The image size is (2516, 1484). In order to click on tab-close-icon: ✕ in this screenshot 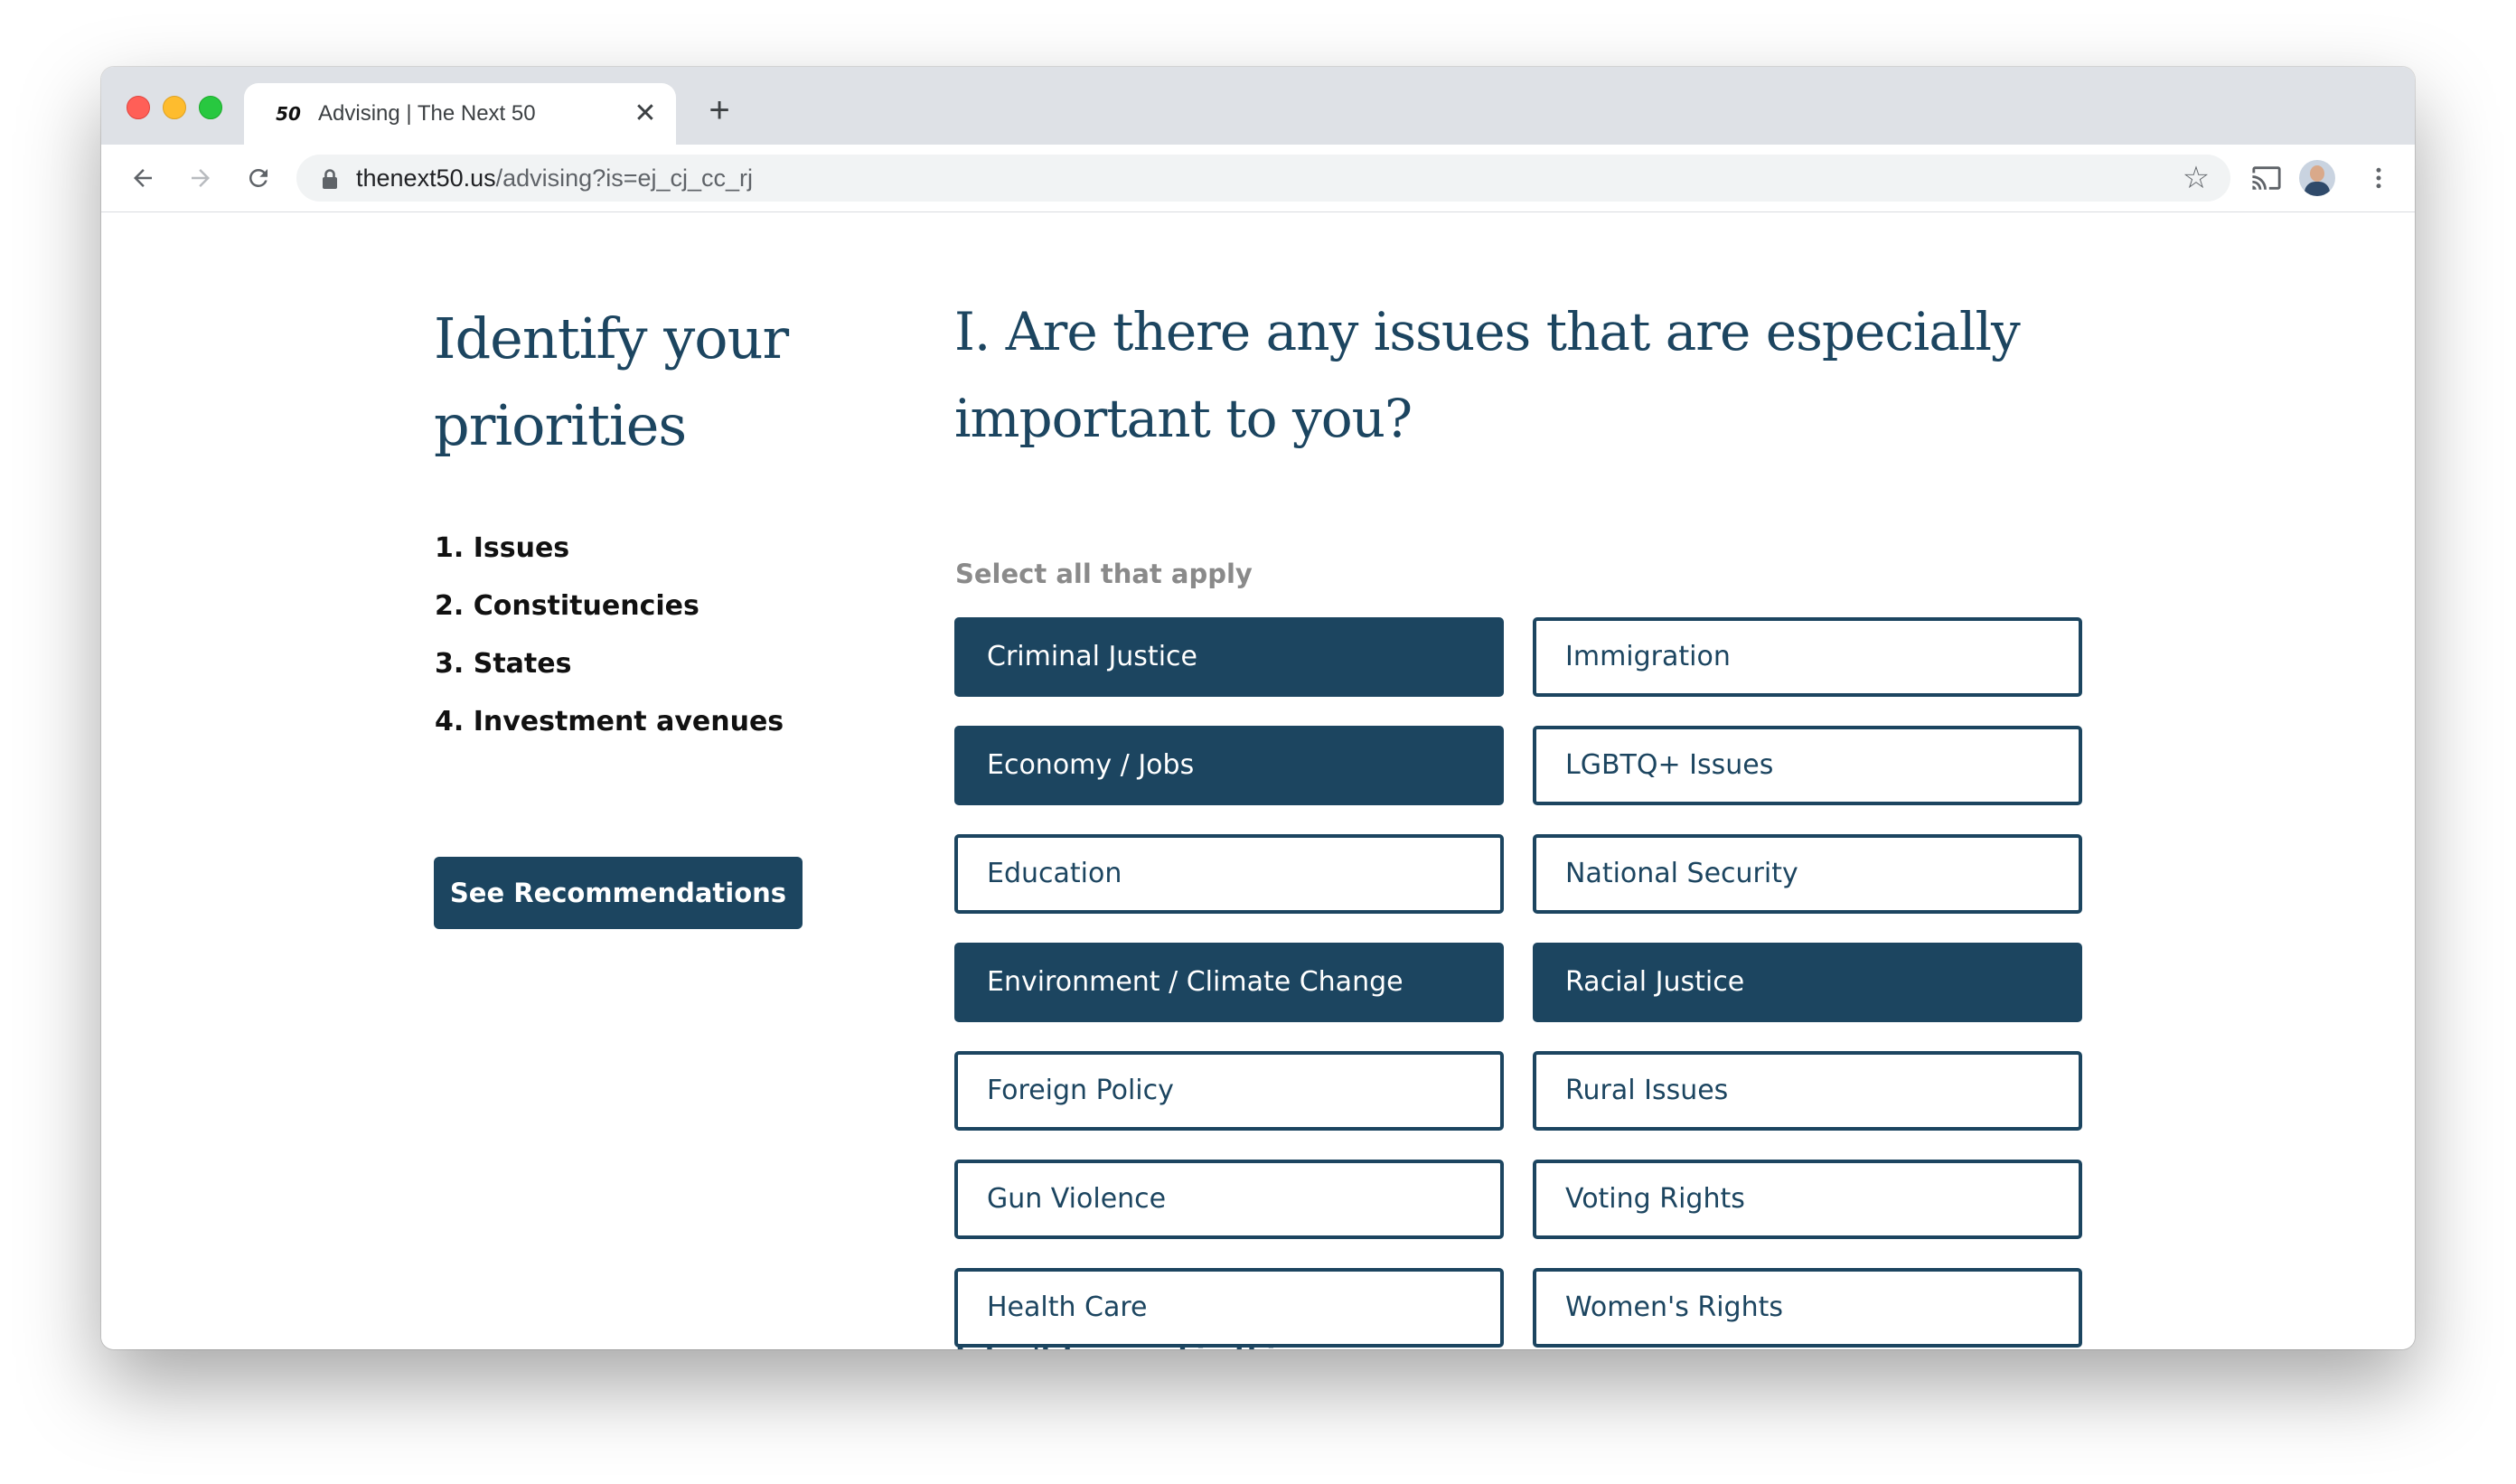, I will do `click(645, 113)`.